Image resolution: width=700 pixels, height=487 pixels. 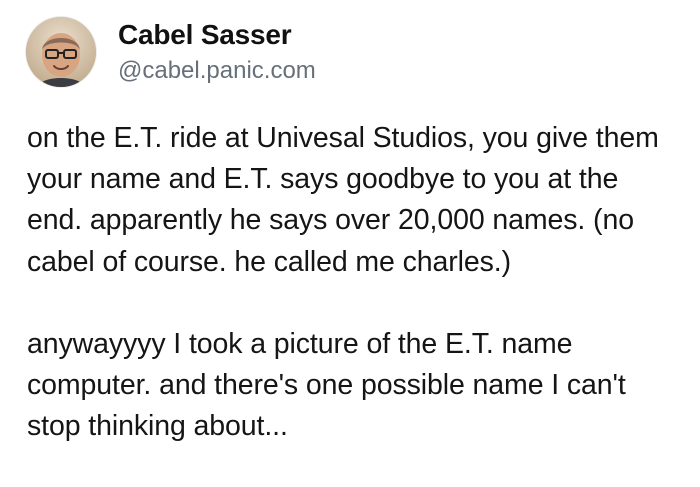 I want to click on profile-photo-icon, so click(x=61, y=52).